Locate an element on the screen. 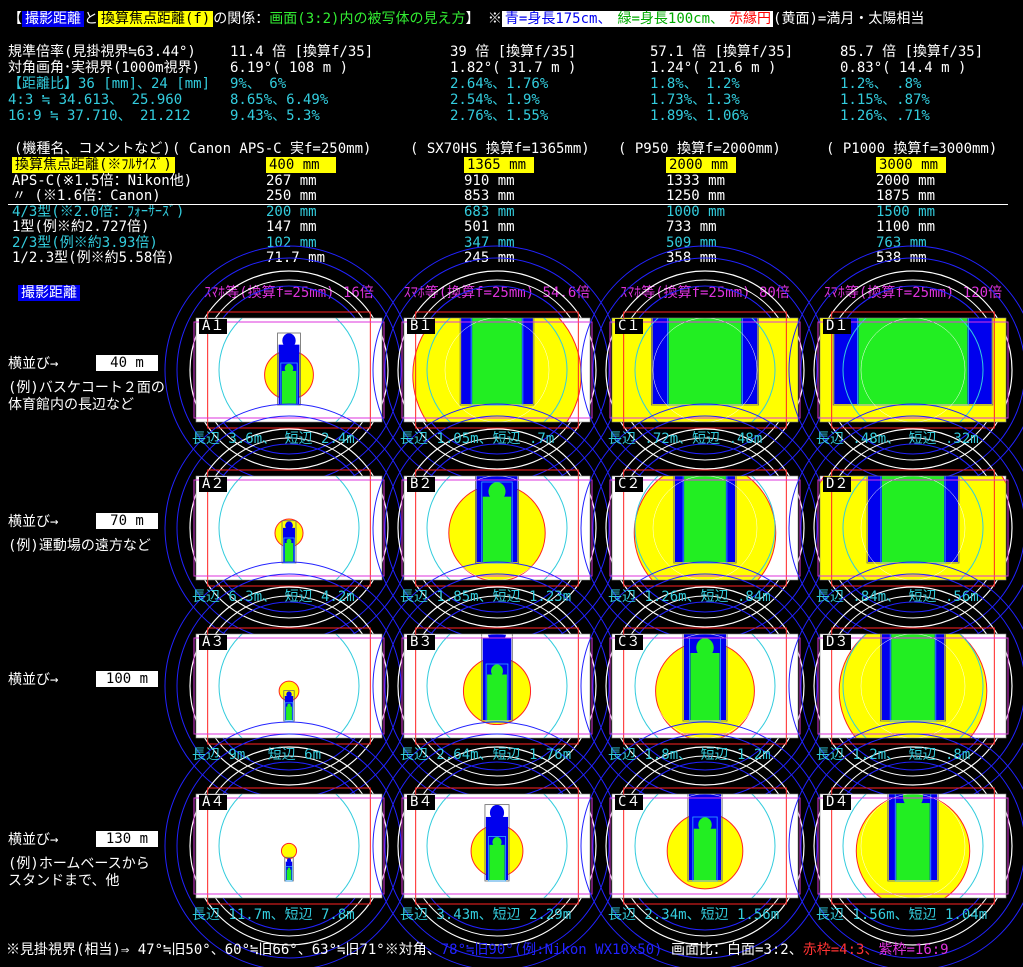 Image resolution: width=1023 pixels, height=967 pixels. cell-label: D３ is located at coordinates (837, 642).